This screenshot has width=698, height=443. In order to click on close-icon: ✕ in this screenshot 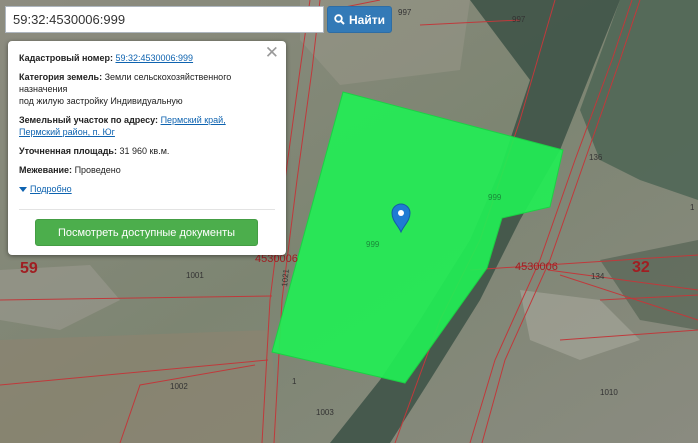, I will do `click(272, 52)`.